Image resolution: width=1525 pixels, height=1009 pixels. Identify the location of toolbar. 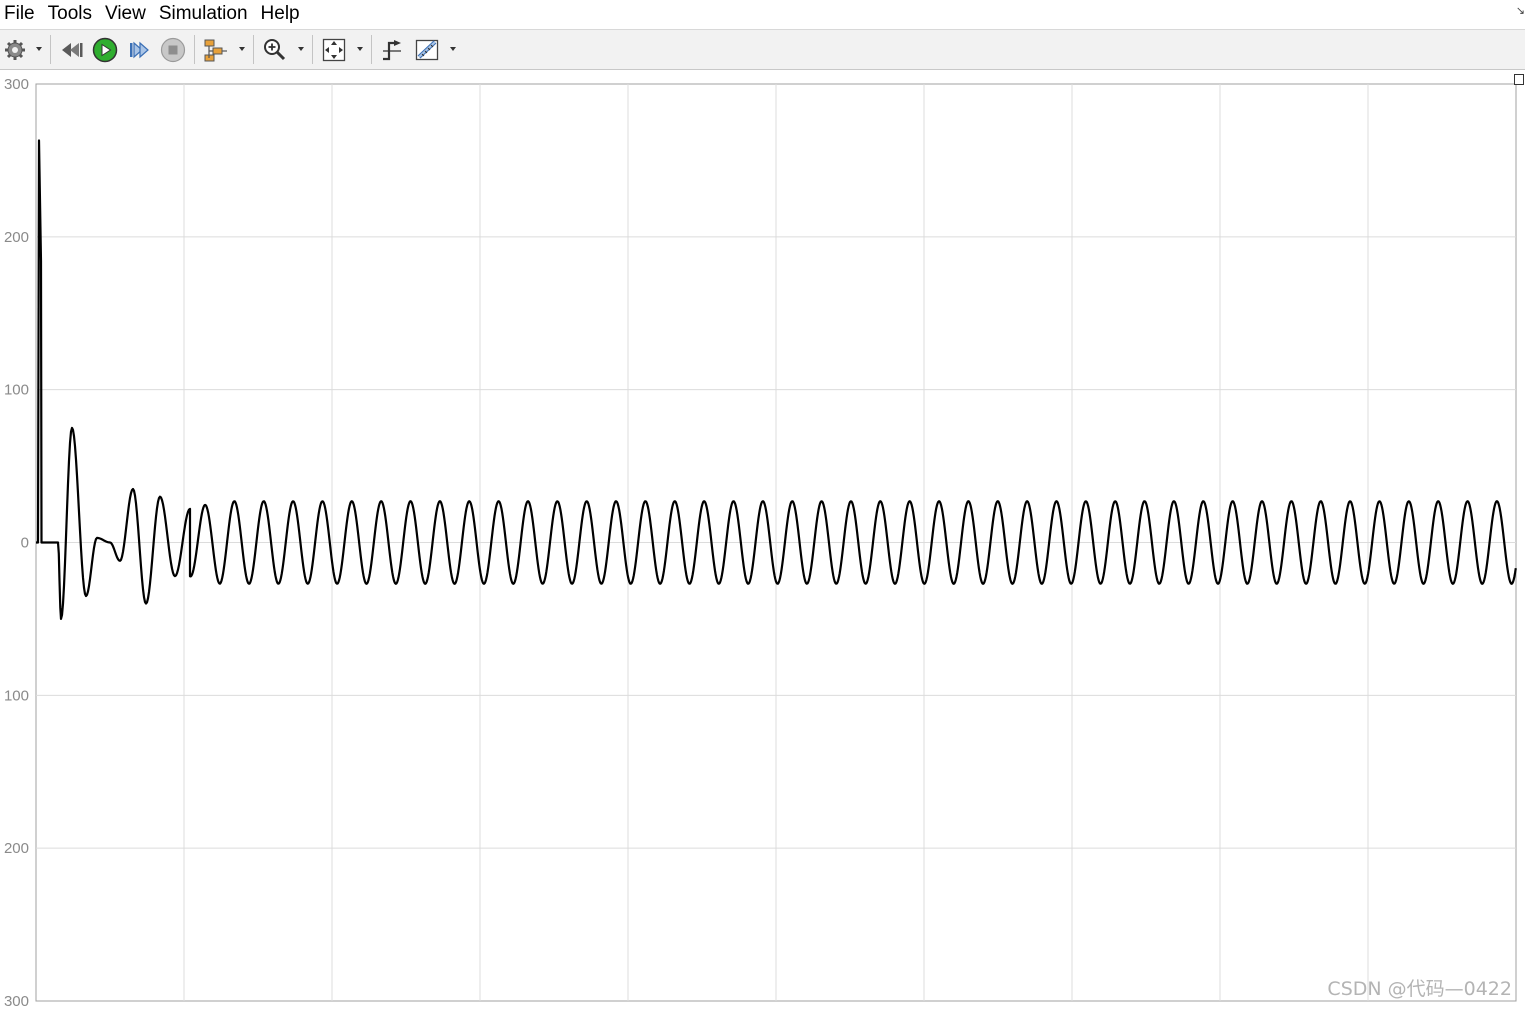
(762, 49).